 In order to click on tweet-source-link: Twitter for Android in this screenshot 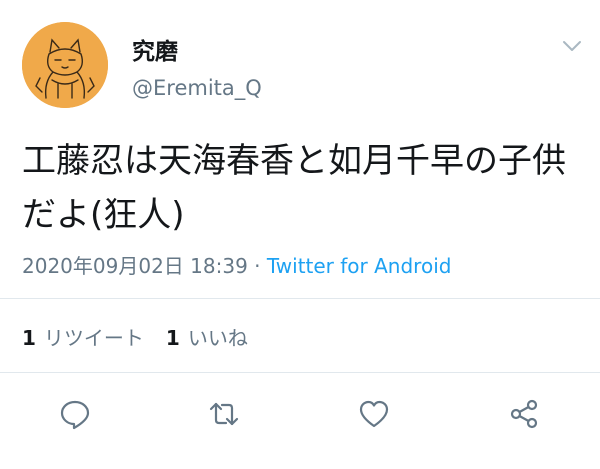, I will do `click(359, 266)`.